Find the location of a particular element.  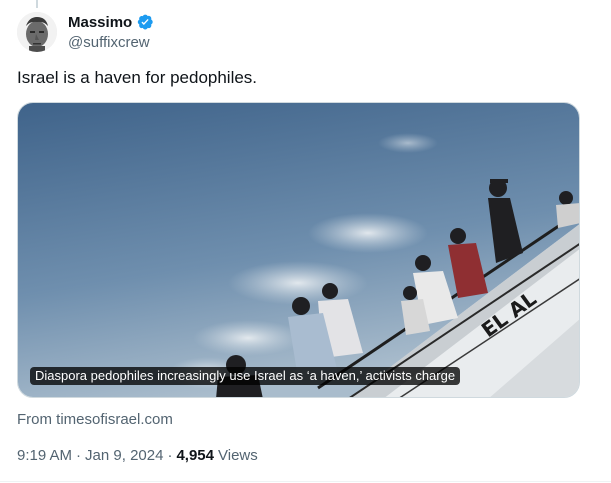

link-card-source: From timesofisrael.com is located at coordinates (95, 419).